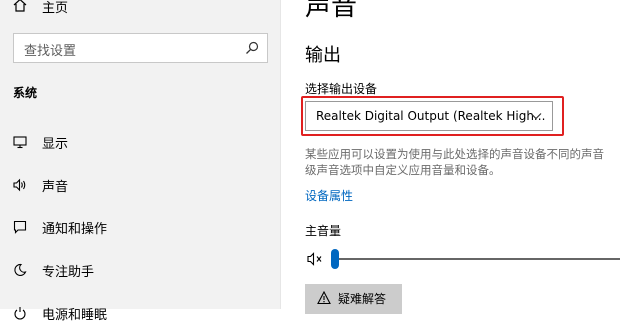 Image resolution: width=620 pixels, height=329 pixels. What do you see at coordinates (316, 259) in the screenshot?
I see `mute-speaker-icon` at bounding box center [316, 259].